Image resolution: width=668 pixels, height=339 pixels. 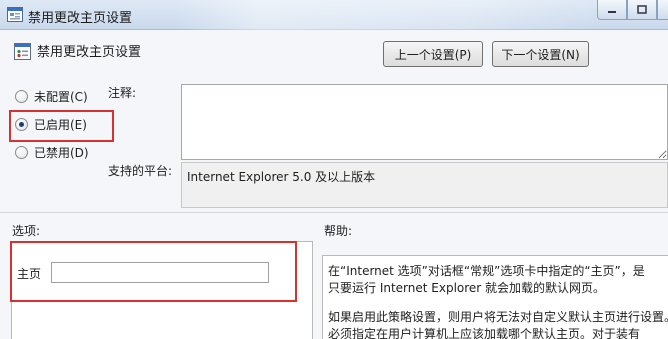 What do you see at coordinates (433, 54) in the screenshot?
I see `previous-setting-button: 上一个设置(P)` at bounding box center [433, 54].